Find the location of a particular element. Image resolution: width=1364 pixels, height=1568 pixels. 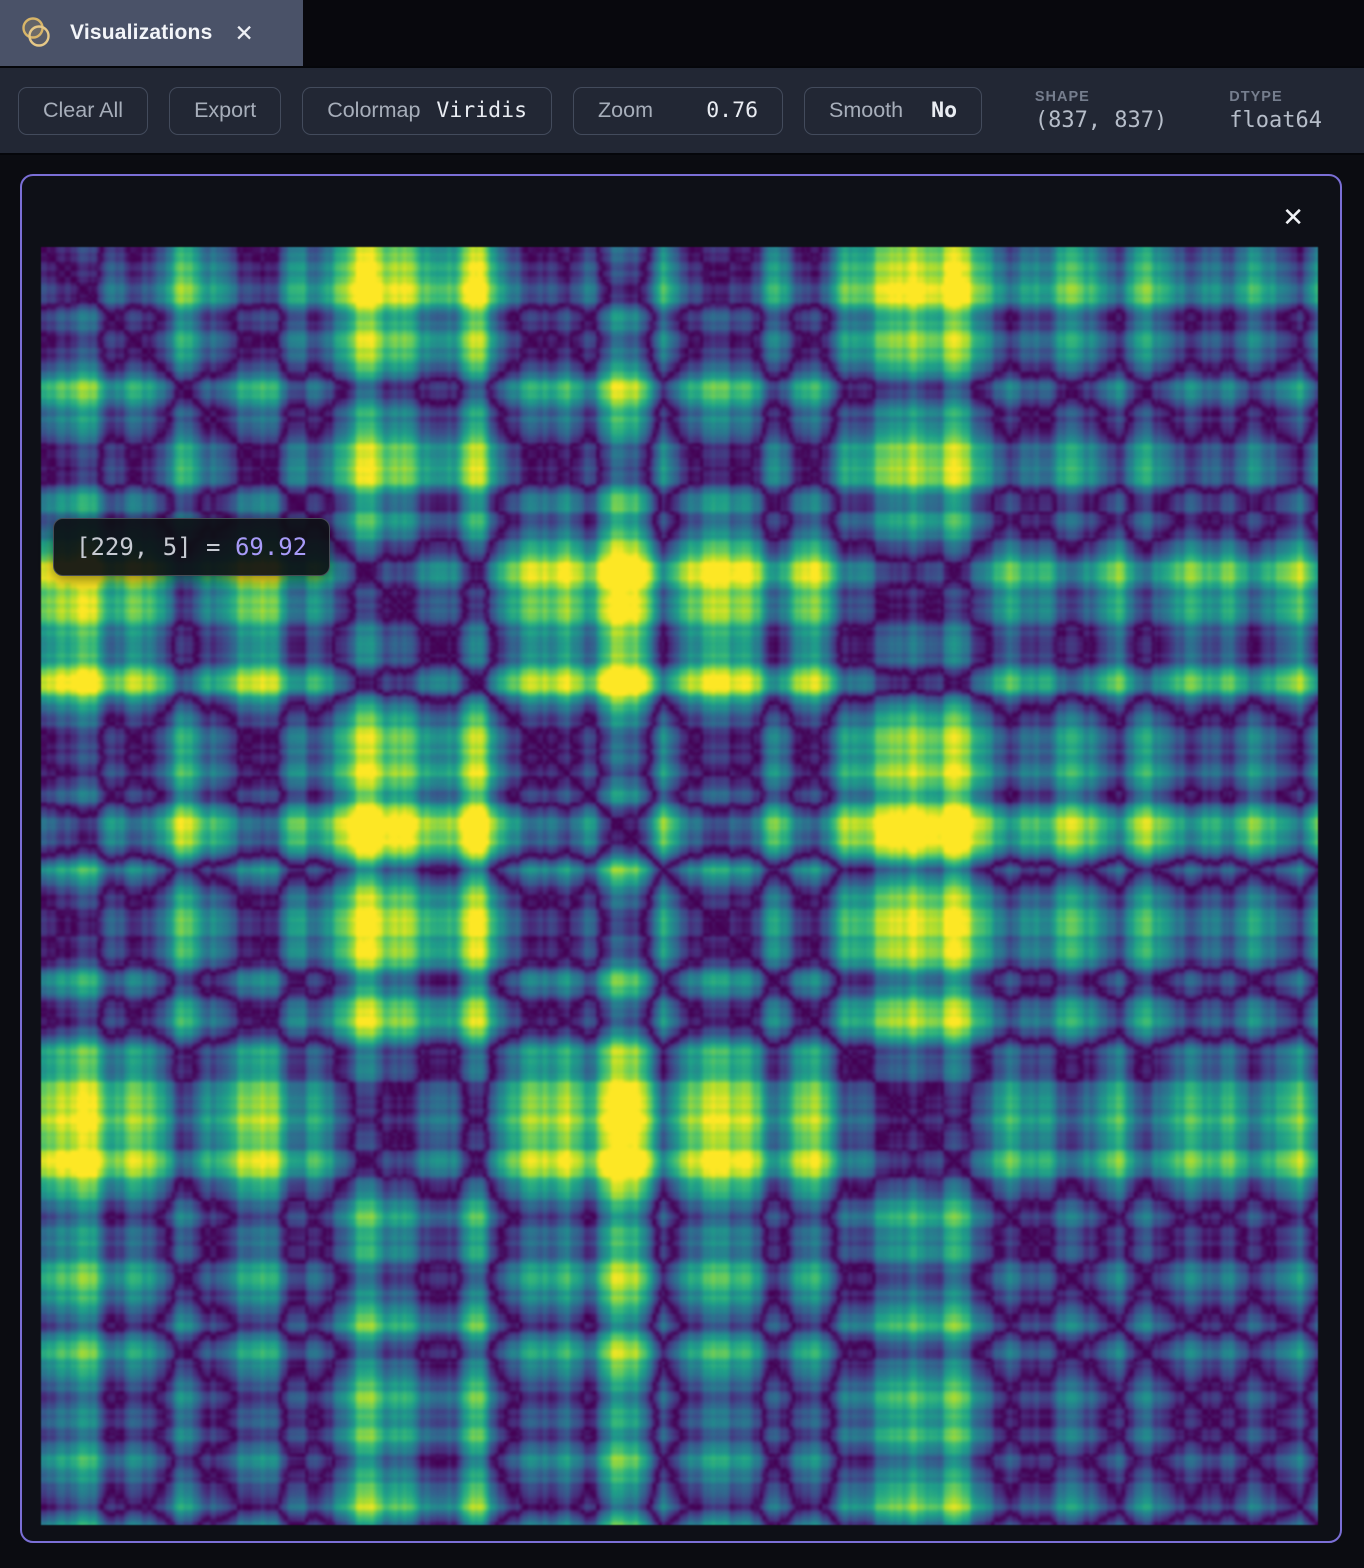

tab-label: Visualizations is located at coordinates (141, 32).